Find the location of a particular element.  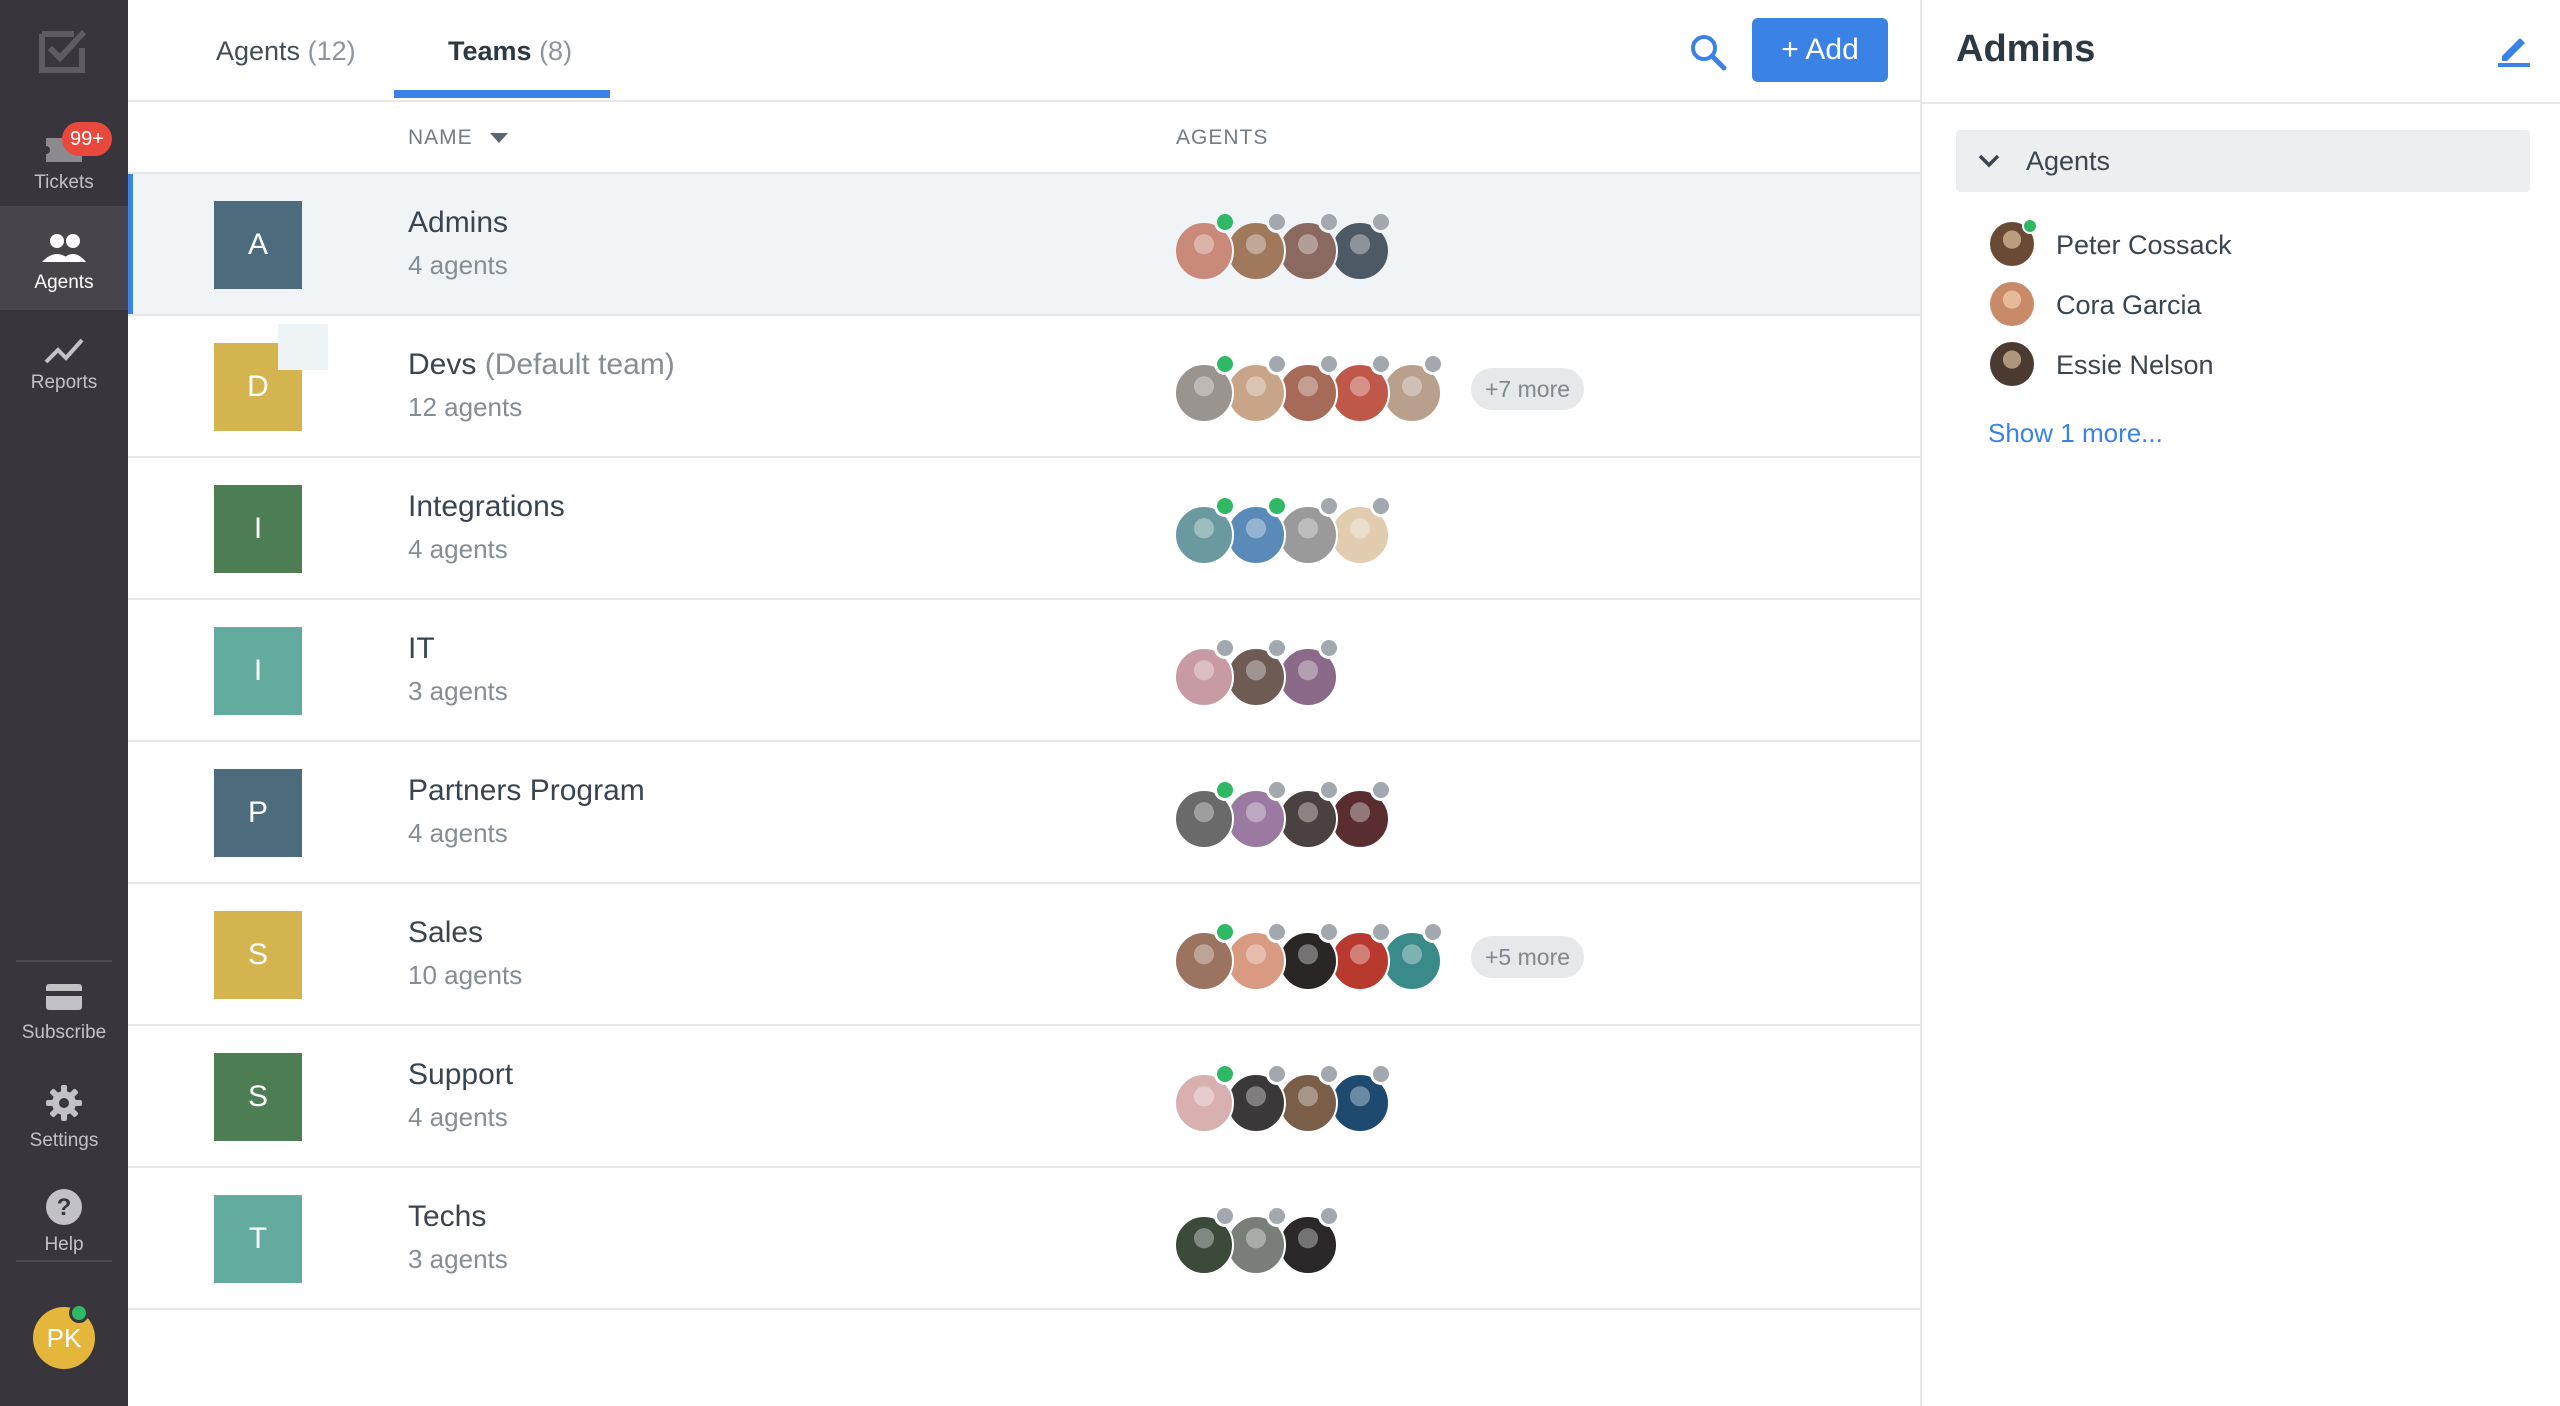

more-agents-badge: +7 more is located at coordinates (1528, 389).